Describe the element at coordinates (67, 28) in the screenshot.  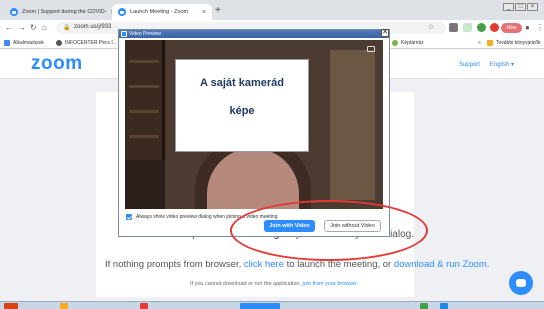
I see `lock-icon: 🔒` at that location.